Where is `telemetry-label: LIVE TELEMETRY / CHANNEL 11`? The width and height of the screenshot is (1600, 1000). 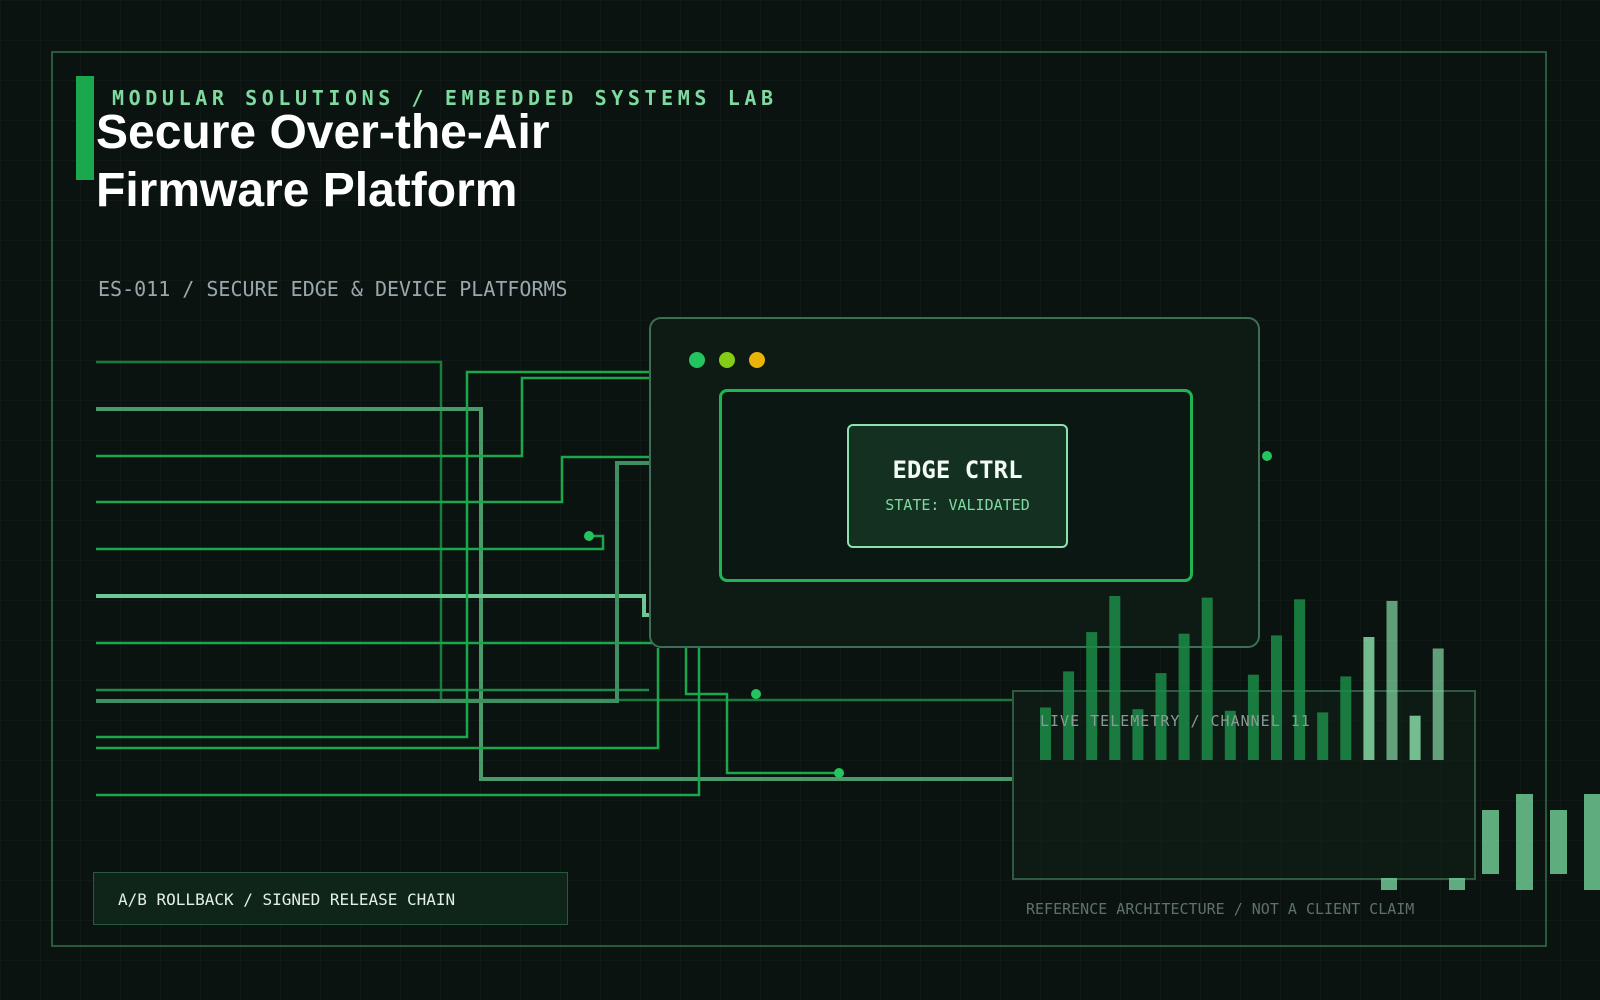
telemetry-label: LIVE TELEMETRY / CHANNEL 11 is located at coordinates (1175, 721).